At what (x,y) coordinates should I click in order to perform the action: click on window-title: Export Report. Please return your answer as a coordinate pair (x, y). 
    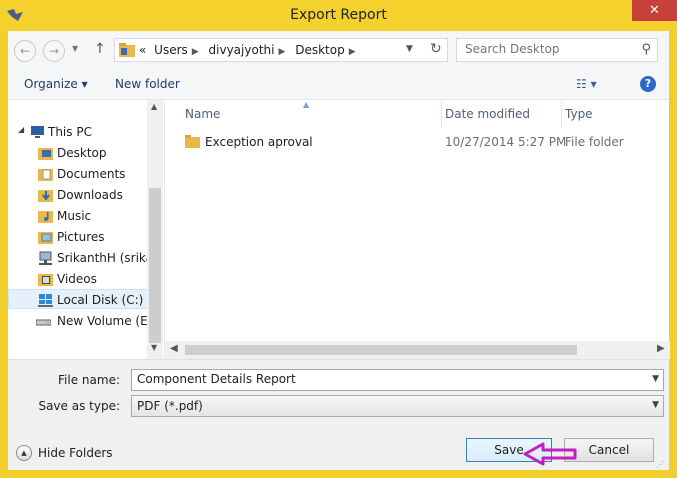
    Looking at the image, I should click on (338, 15).